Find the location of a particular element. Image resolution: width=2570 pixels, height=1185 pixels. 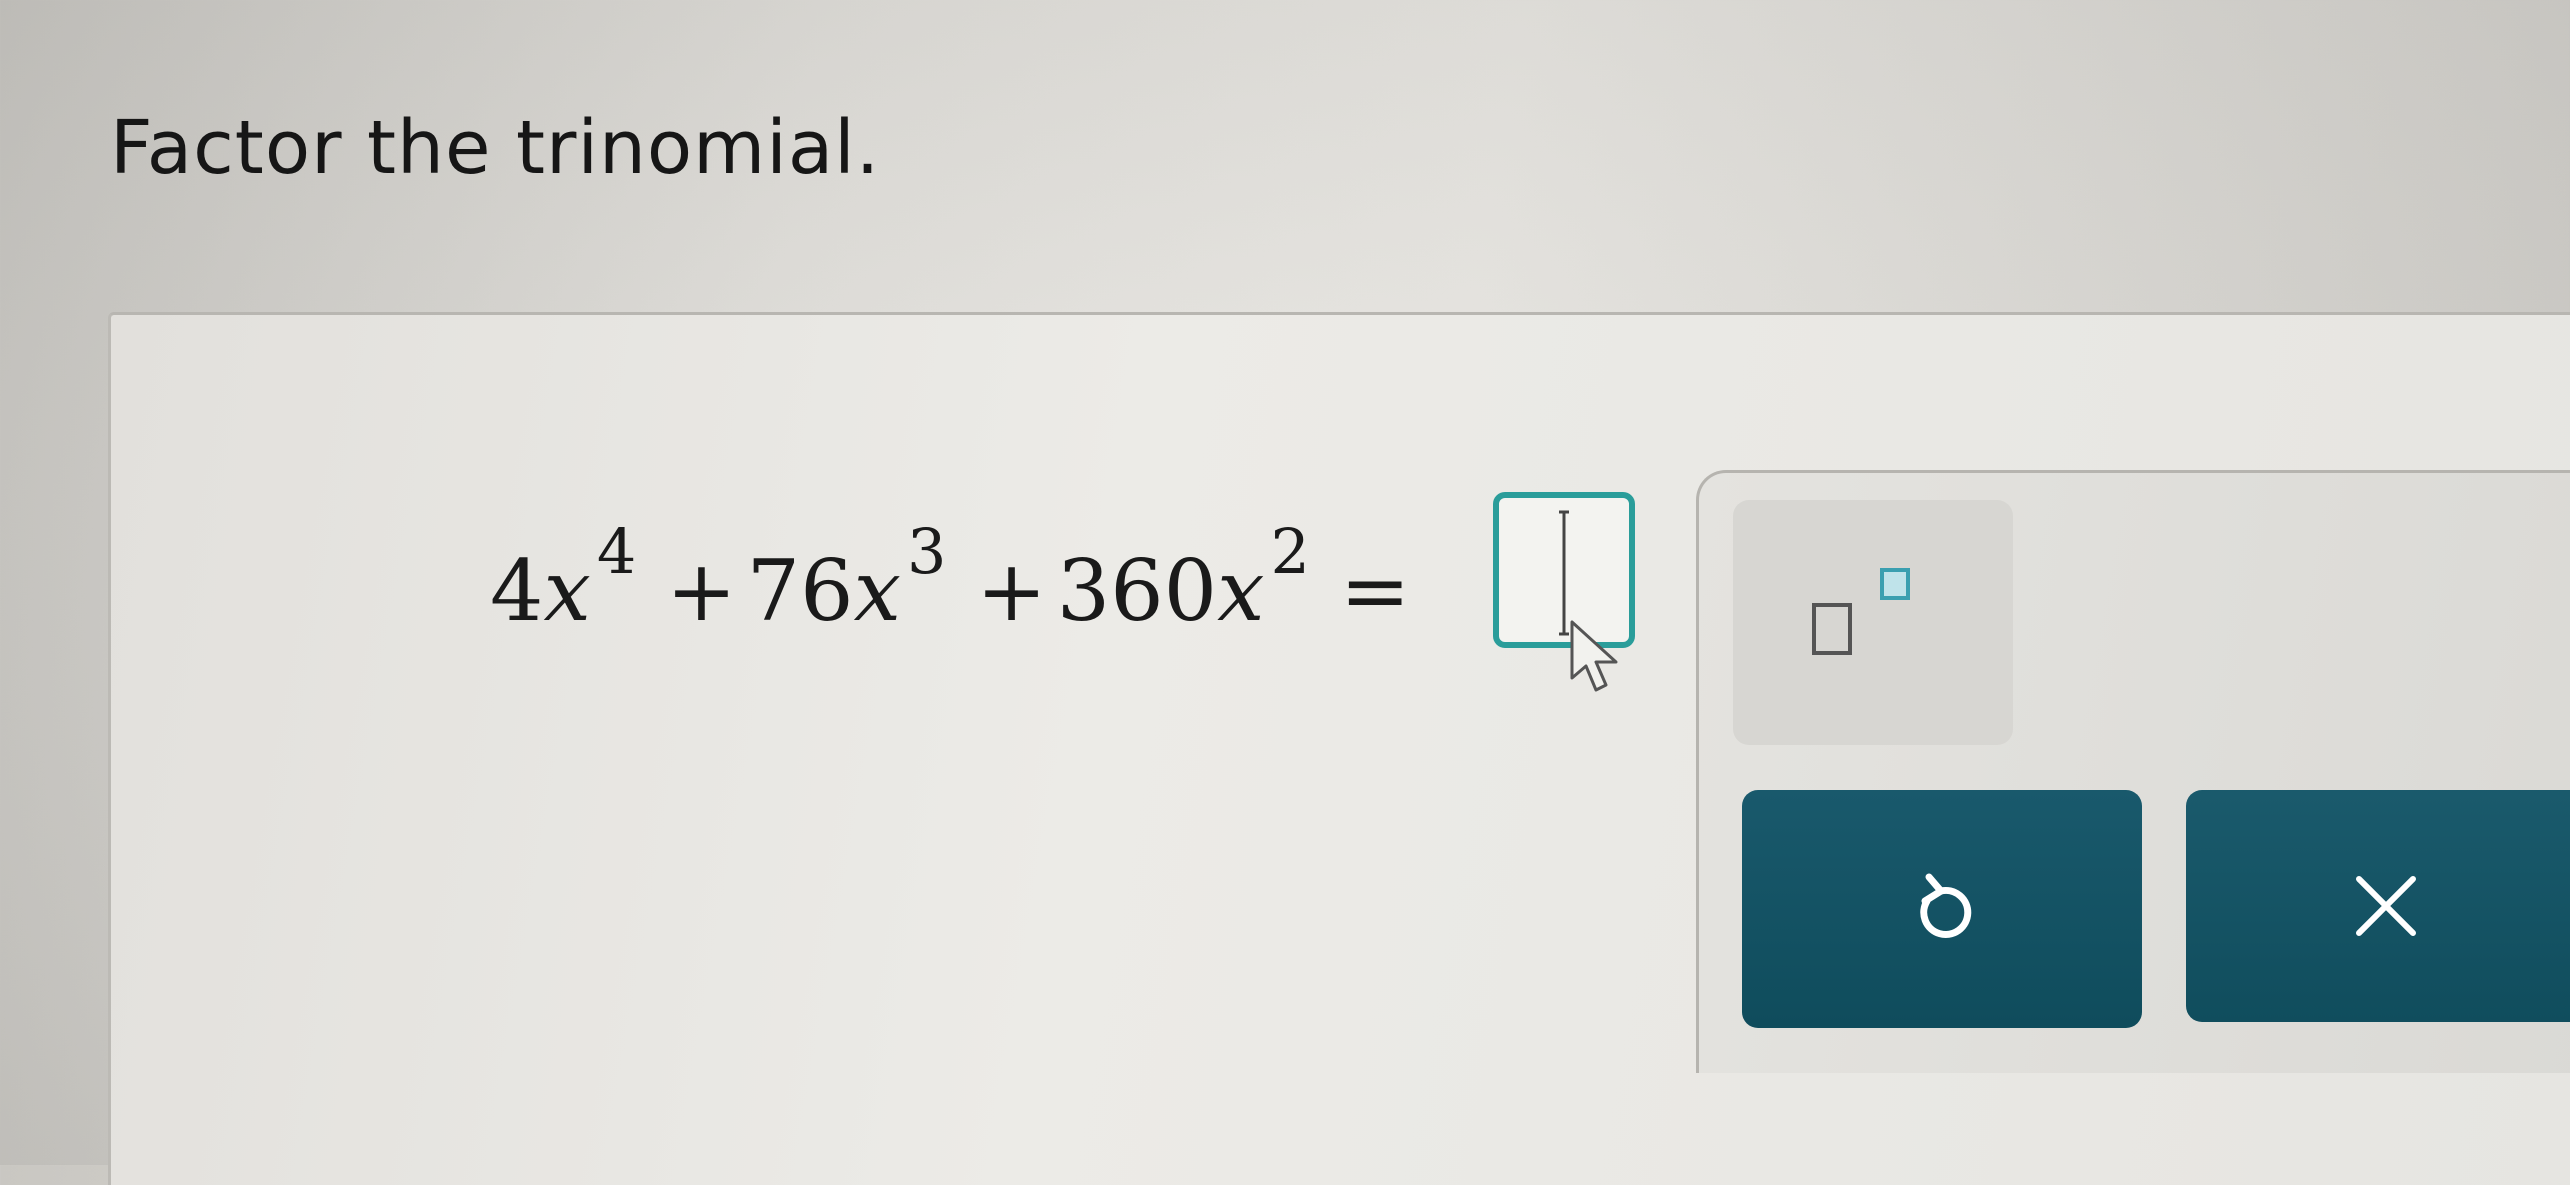

equation: 4x4 + 76 x 3 + 360 x 2 = is located at coordinates (955, 577).